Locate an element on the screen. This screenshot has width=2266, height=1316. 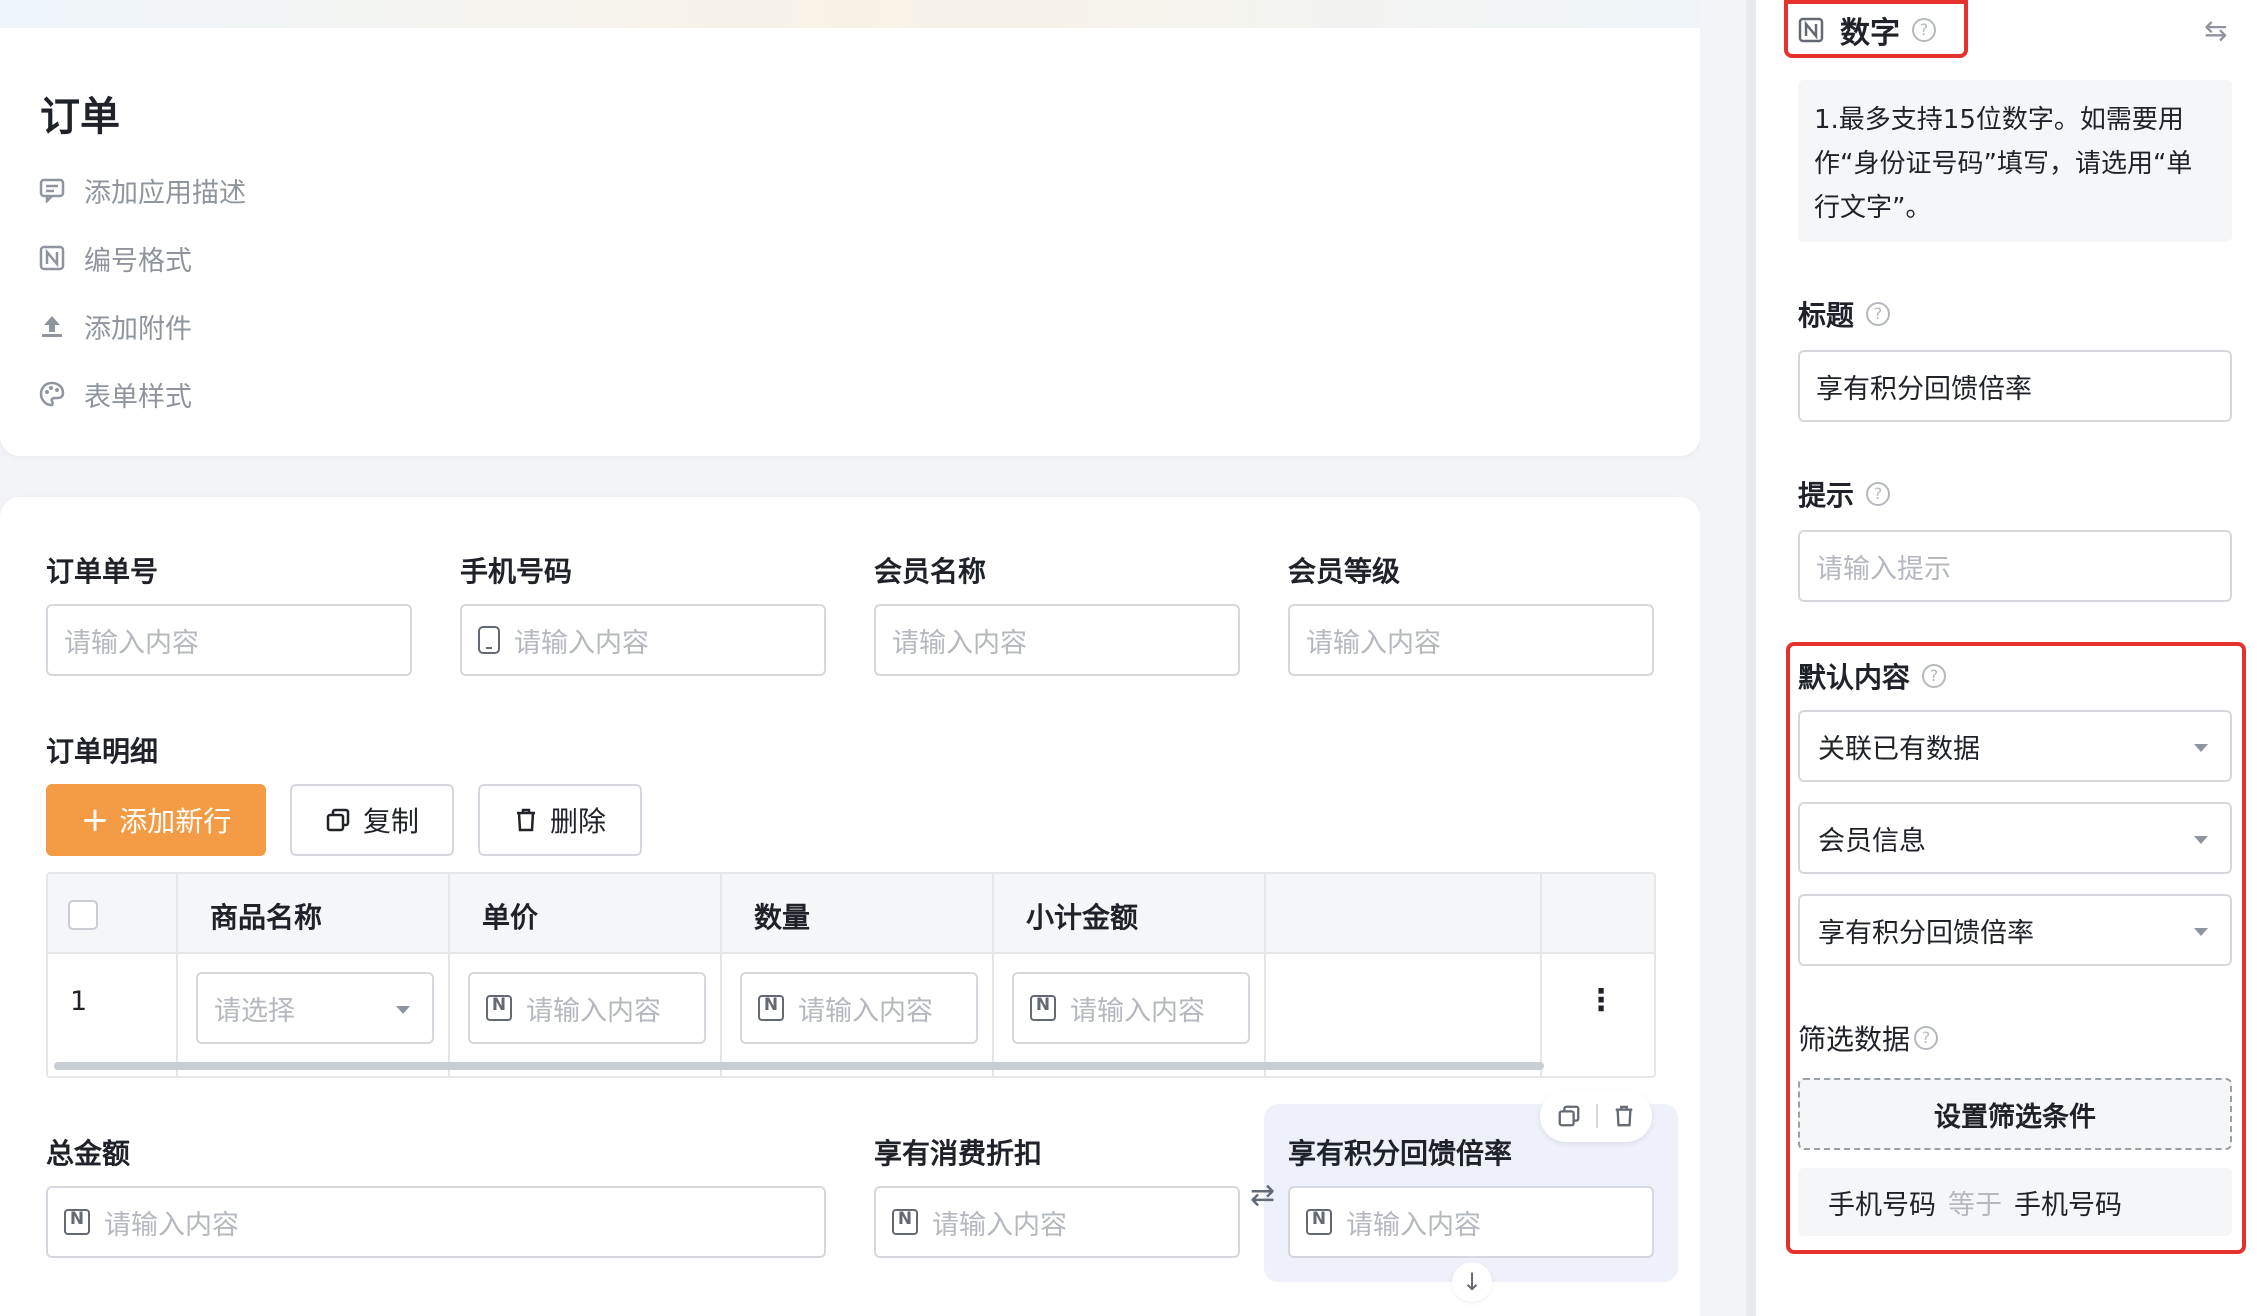
price-input: 请输入内容 is located at coordinates (587, 1008).